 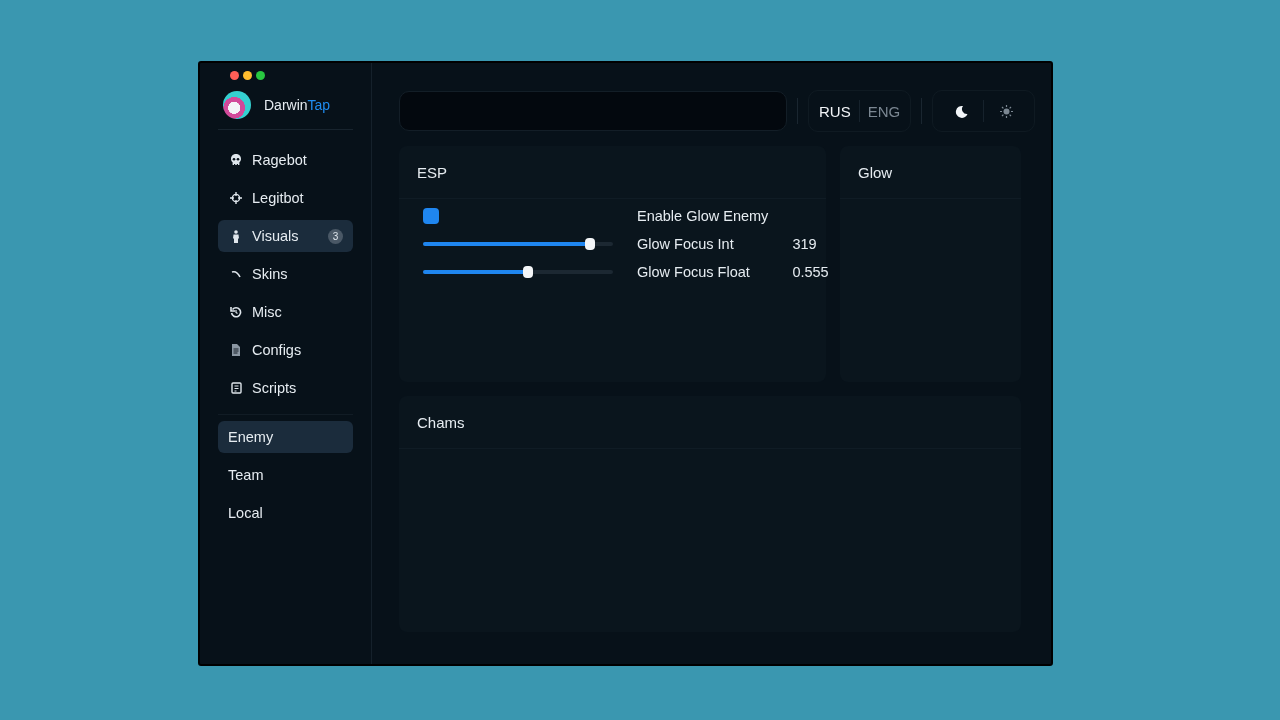 I want to click on nav-label: Ragebot, so click(x=279, y=160).